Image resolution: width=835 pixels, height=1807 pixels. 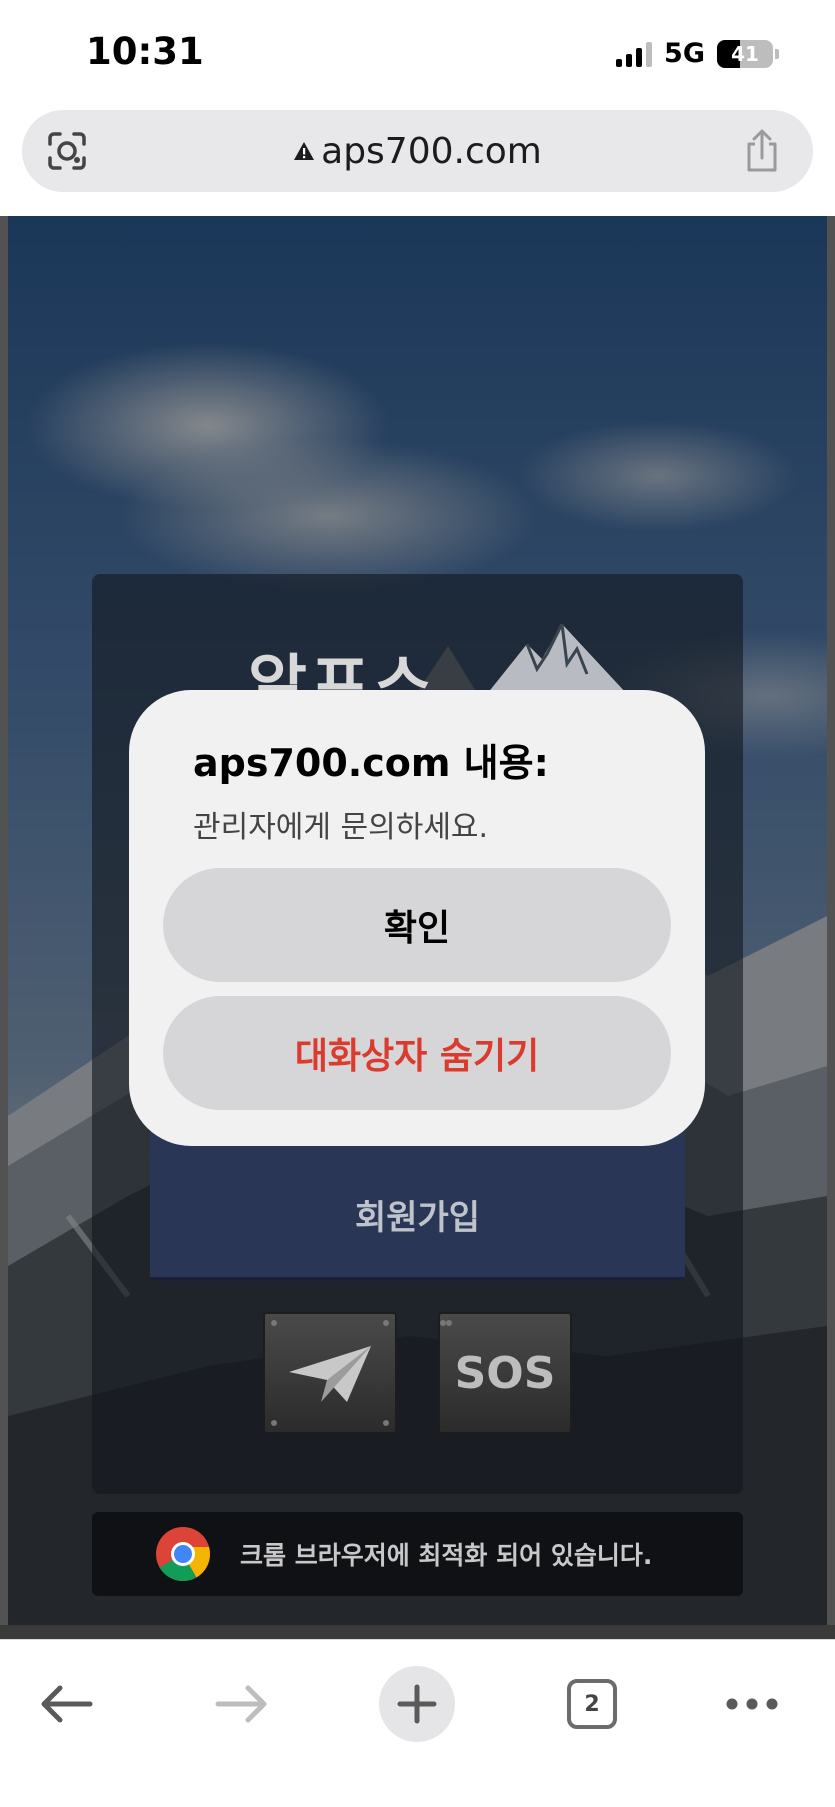 What do you see at coordinates (762, 151) in the screenshot?
I see `share-icon` at bounding box center [762, 151].